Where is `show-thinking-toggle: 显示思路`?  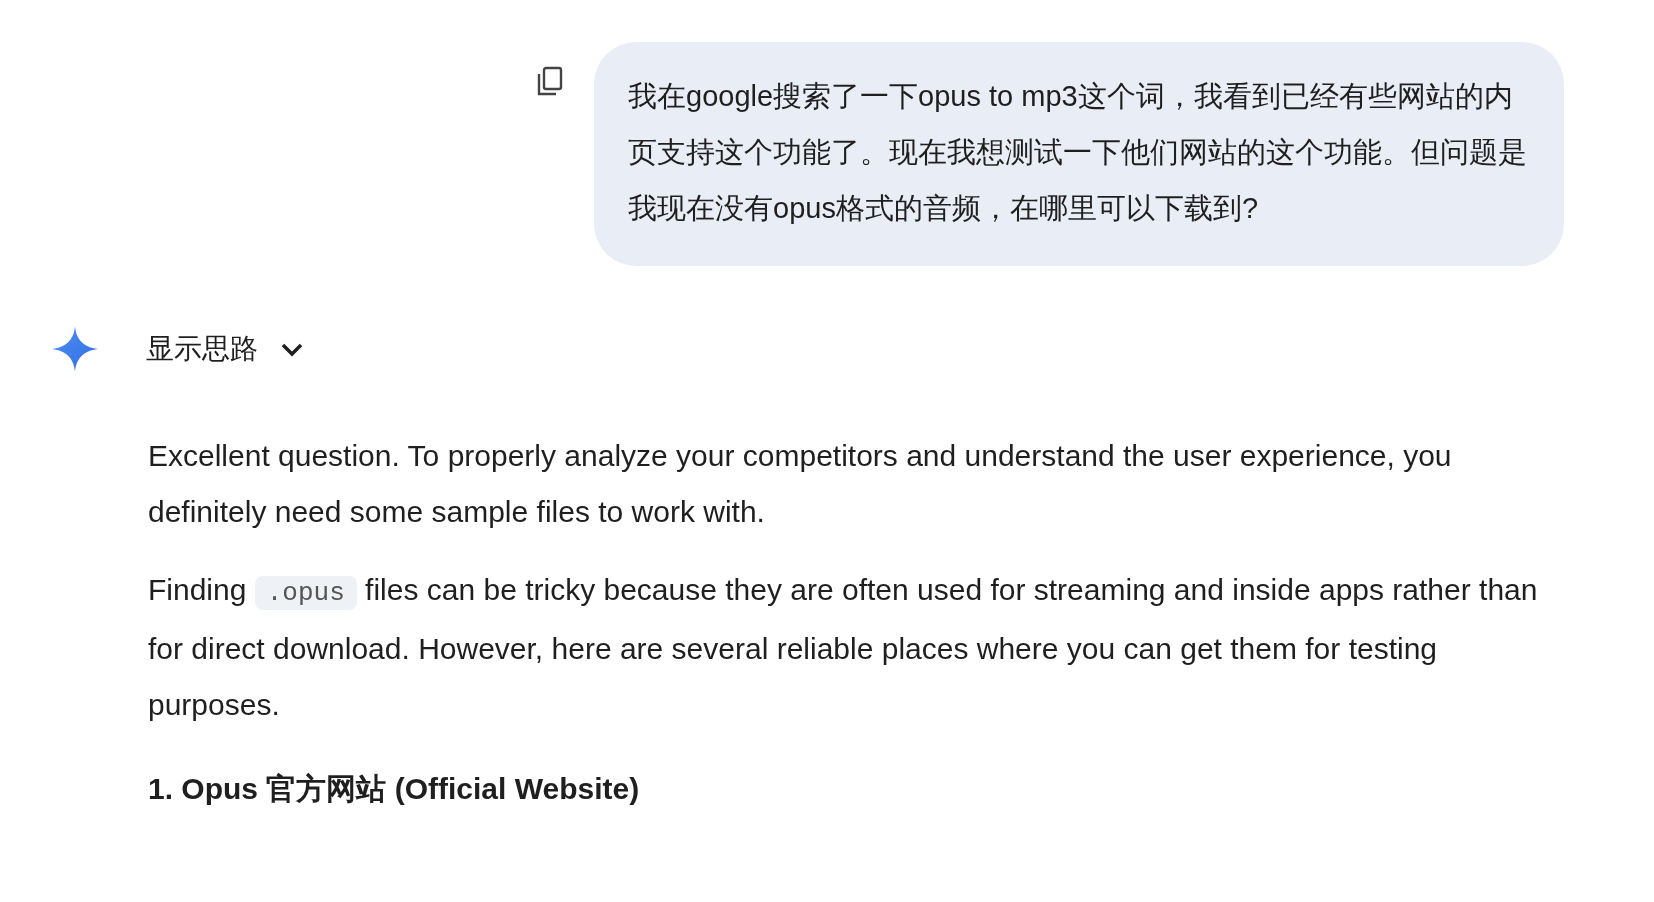 show-thinking-toggle: 显示思路 is located at coordinates (225, 349).